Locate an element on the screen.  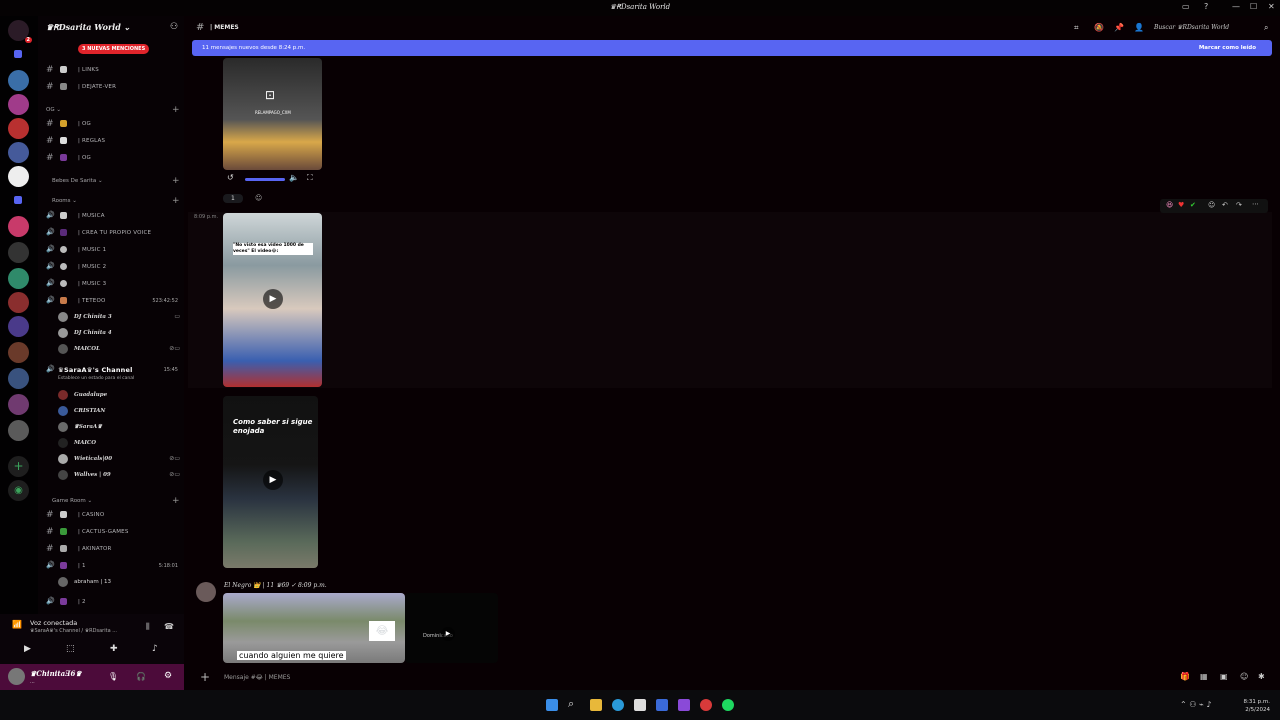
more-icon: ⋯ is located at coordinates (1255, 204).